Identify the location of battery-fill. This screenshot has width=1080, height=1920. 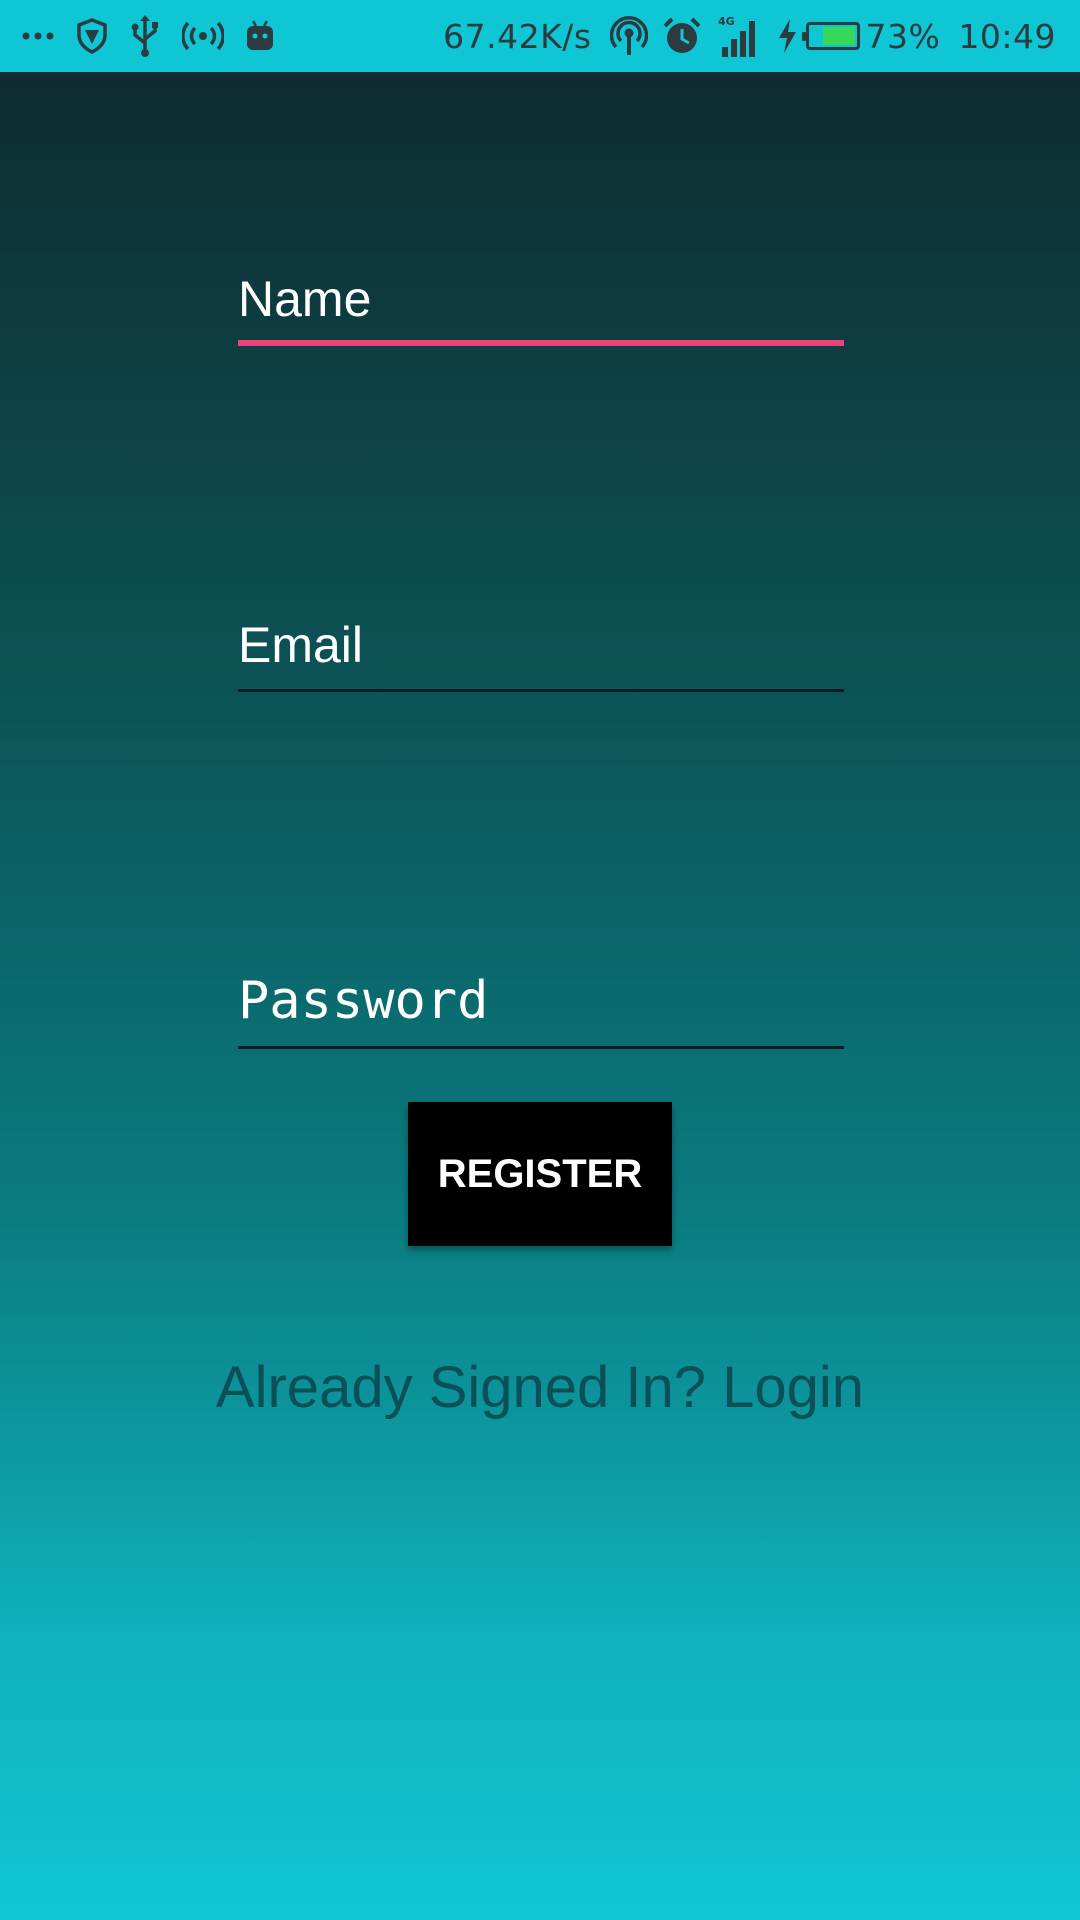
(838, 36).